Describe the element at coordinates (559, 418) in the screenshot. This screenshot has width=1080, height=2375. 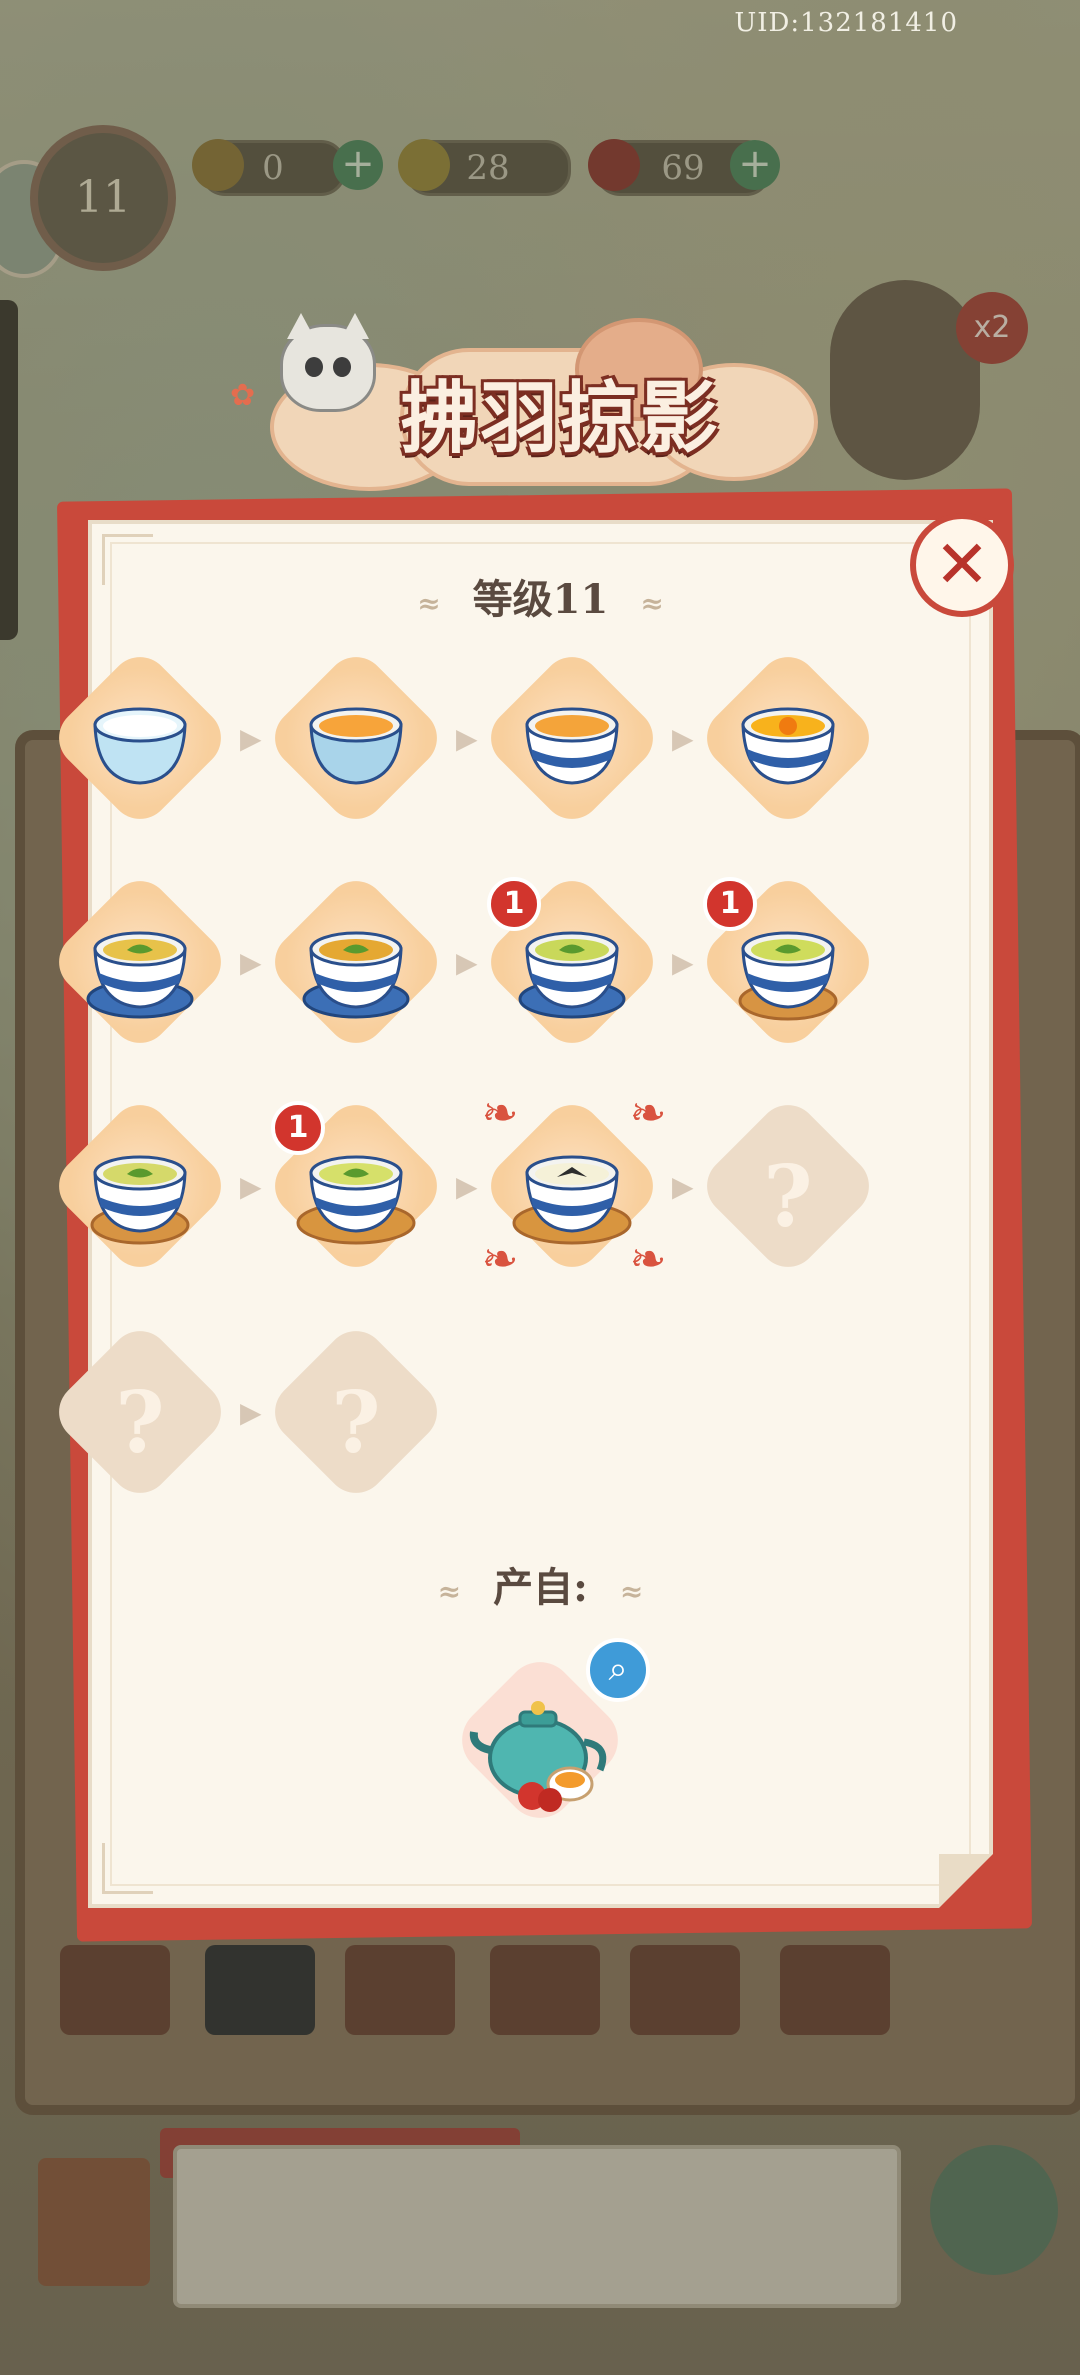
I see `banner-title: 拂羽掠影` at that location.